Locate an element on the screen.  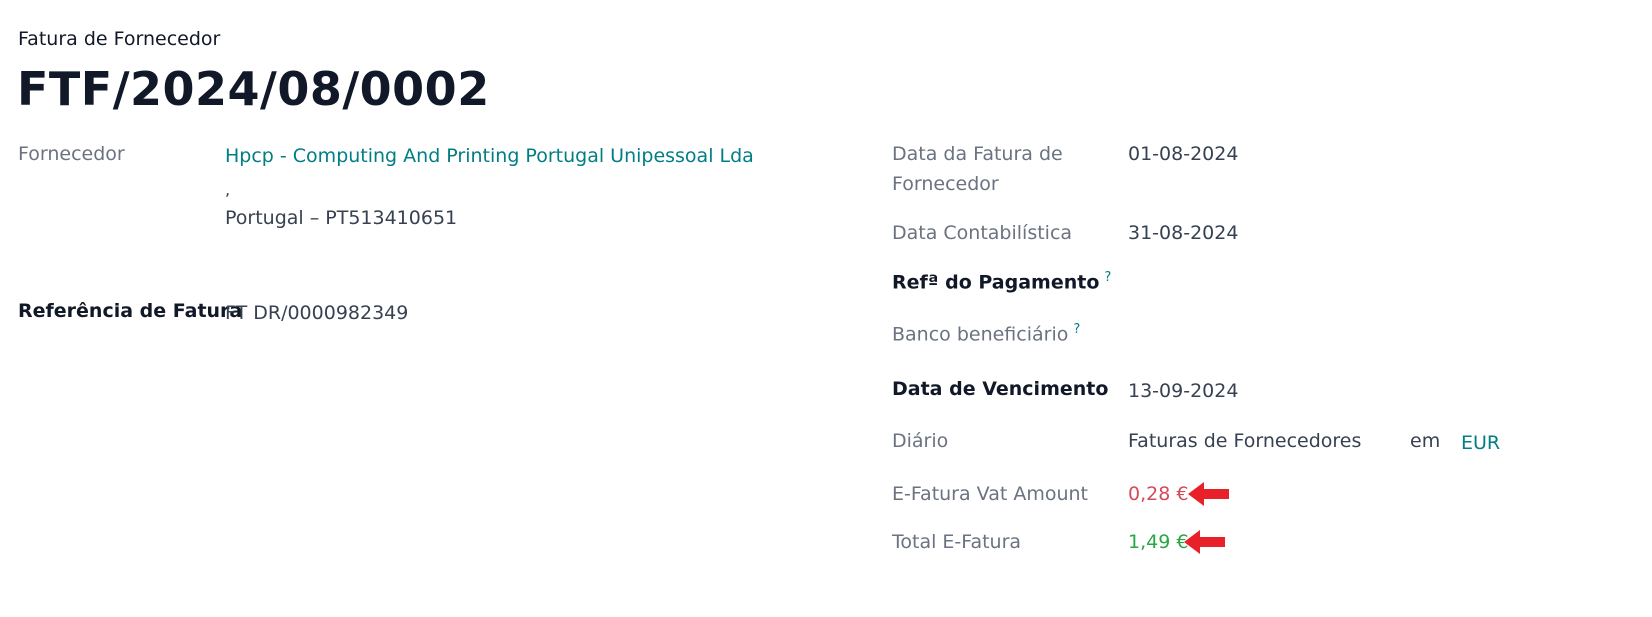
efatura-vat-amount-value: 0,28 € is located at coordinates (1158, 494).